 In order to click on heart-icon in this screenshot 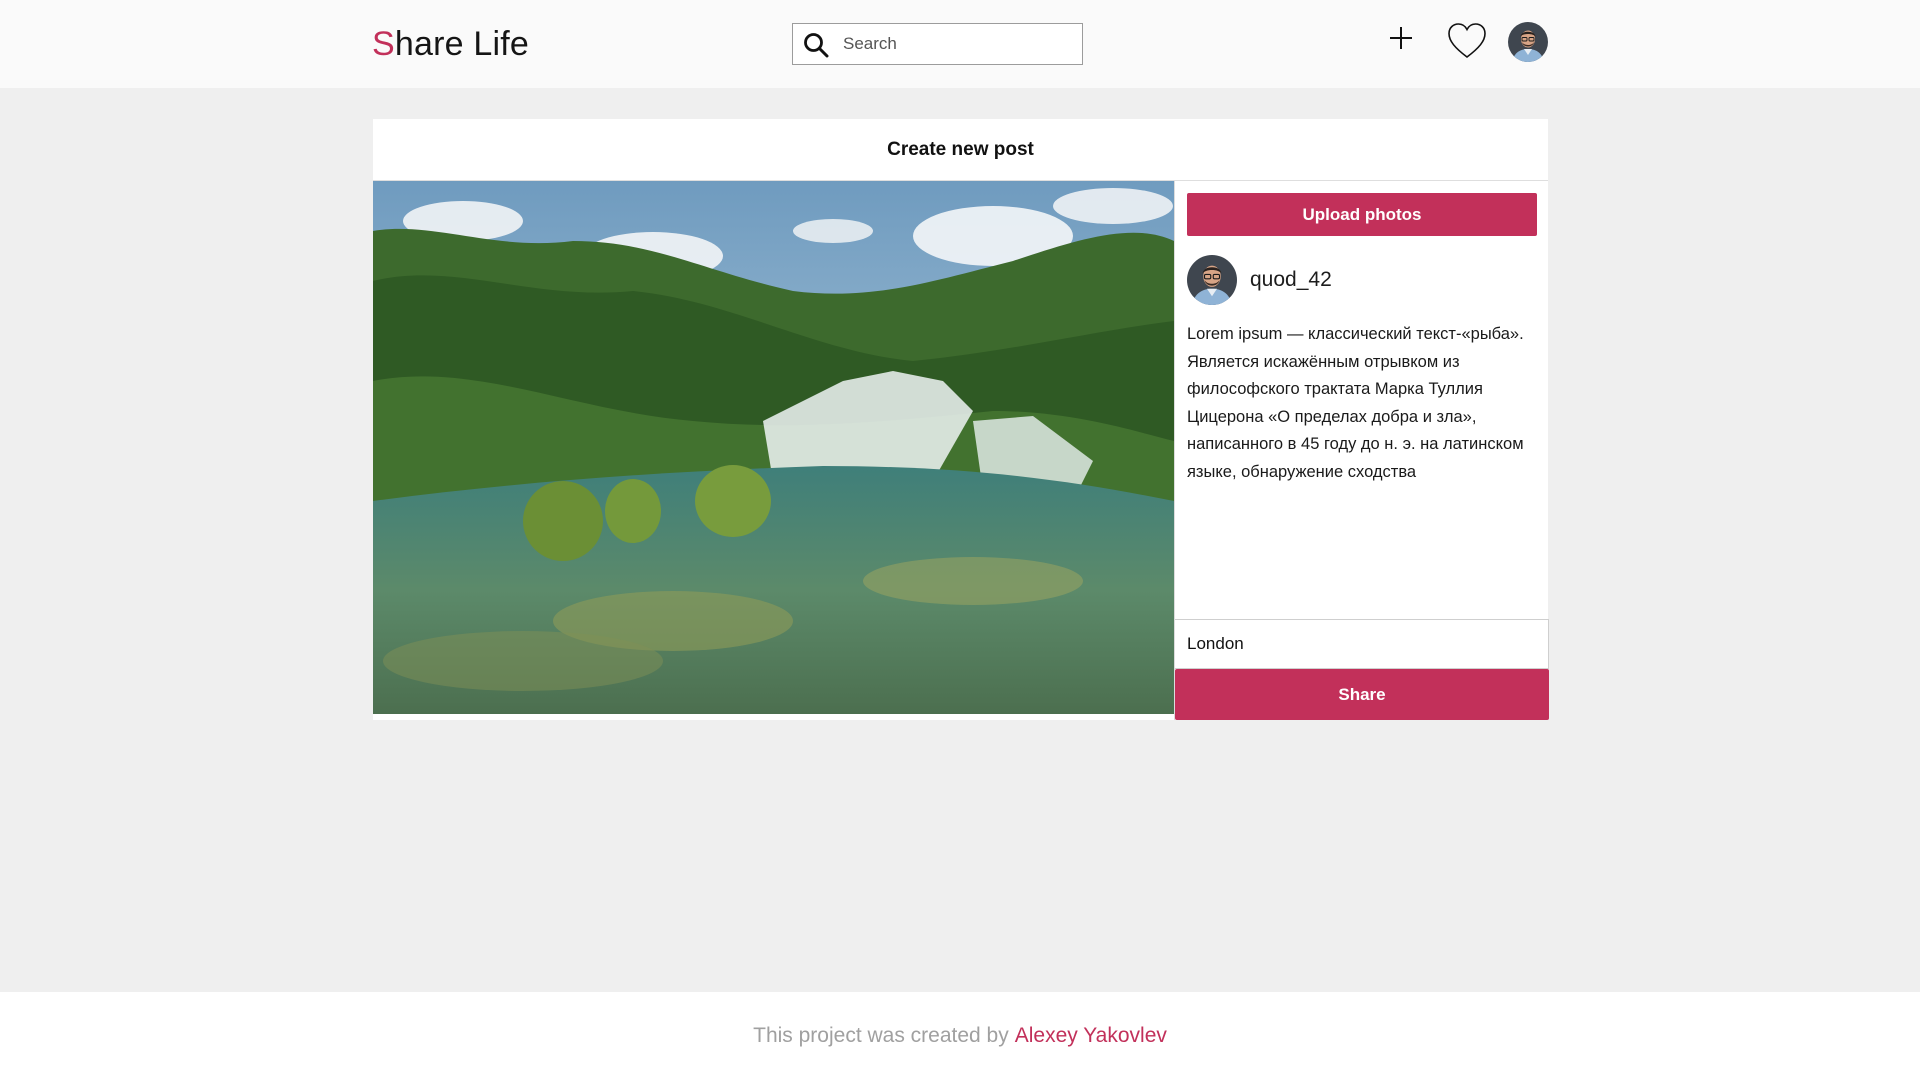, I will do `click(1467, 41)`.